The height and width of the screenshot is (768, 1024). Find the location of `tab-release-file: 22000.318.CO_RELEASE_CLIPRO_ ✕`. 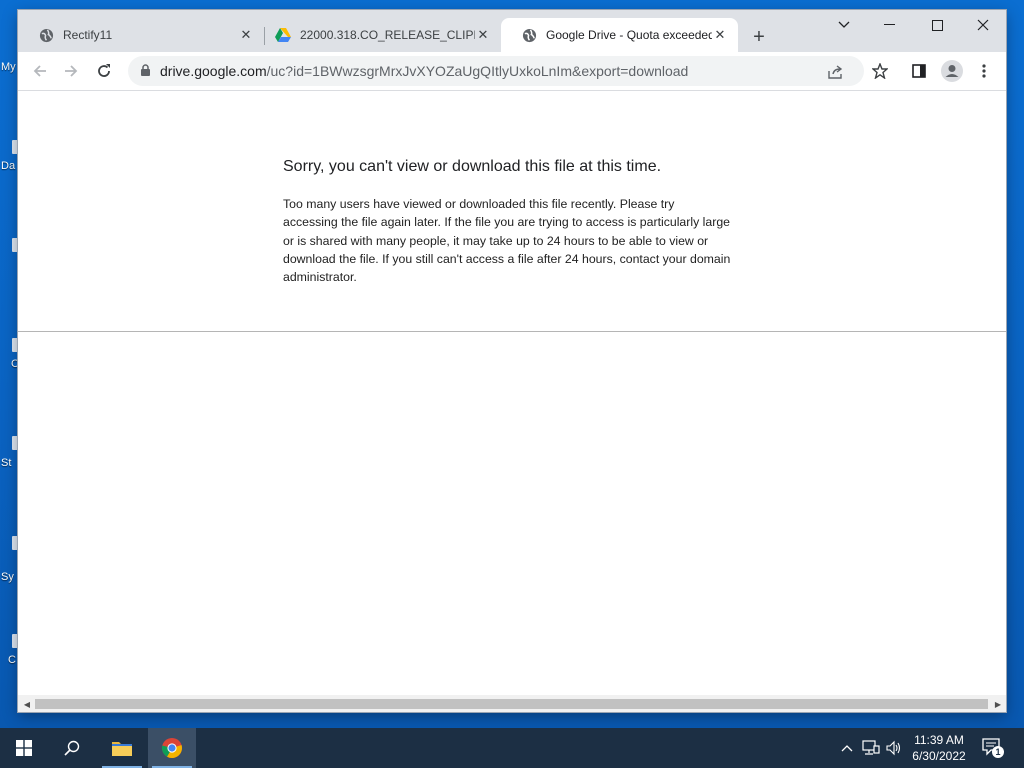

tab-release-file: 22000.318.CO_RELEASE_CLIPRO_ ✕ is located at coordinates (378, 35).